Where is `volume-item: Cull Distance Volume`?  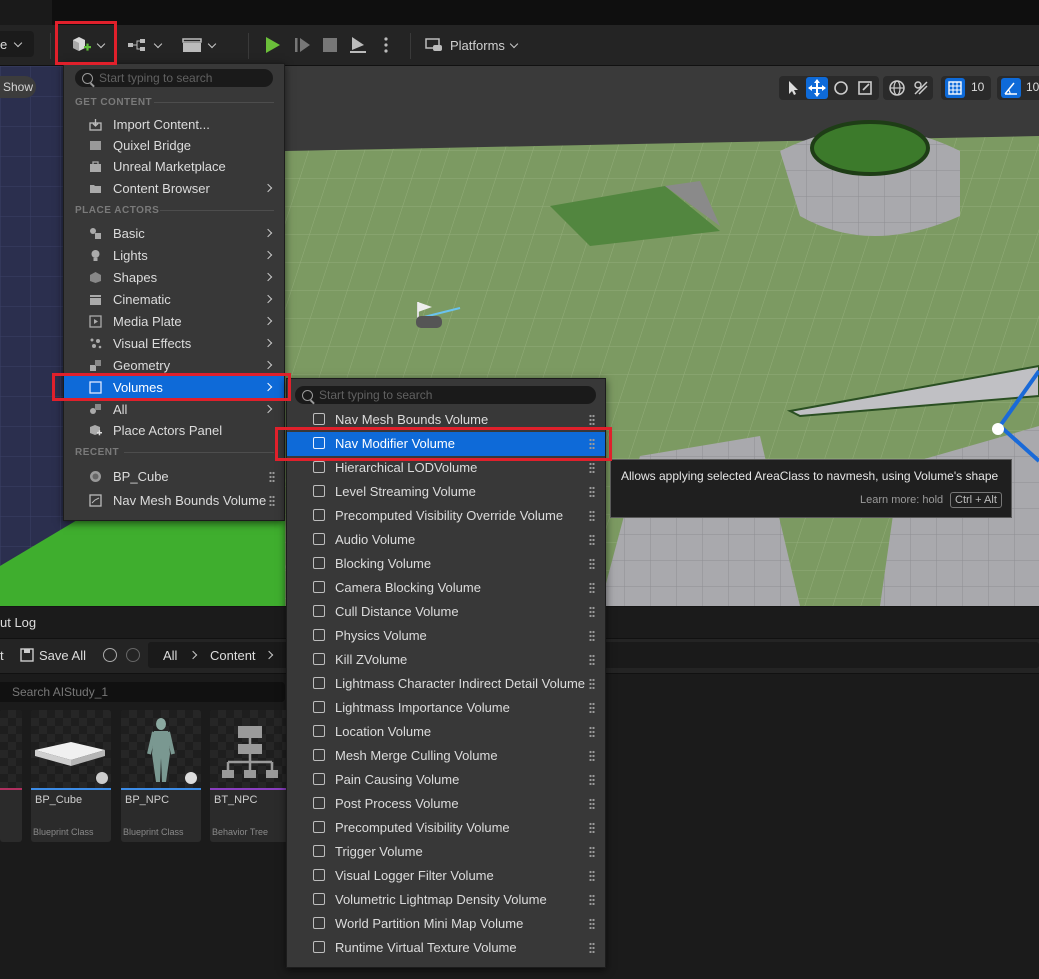 volume-item: Cull Distance Volume is located at coordinates (446, 612).